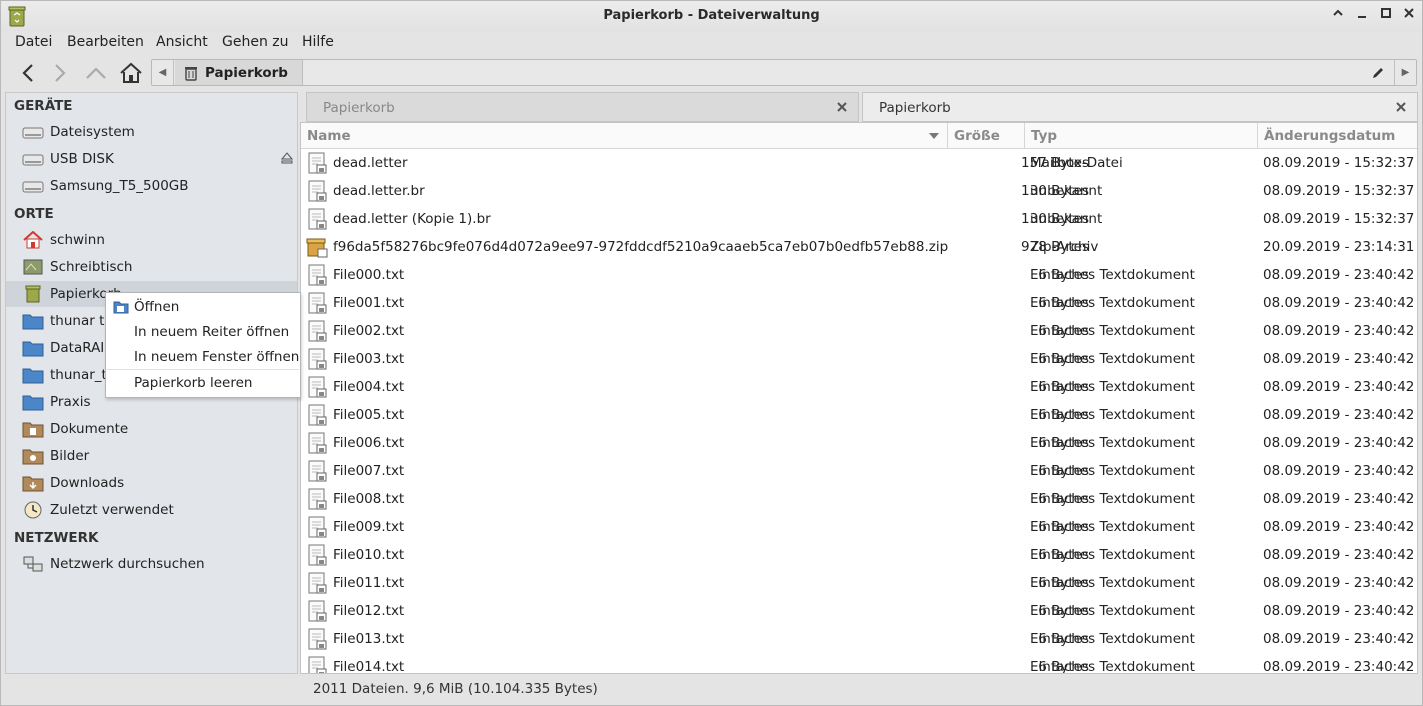 Image resolution: width=1423 pixels, height=706 pixels. Describe the element at coordinates (255, 42) in the screenshot. I see `menu-gehen-zu: Gehen zu` at that location.